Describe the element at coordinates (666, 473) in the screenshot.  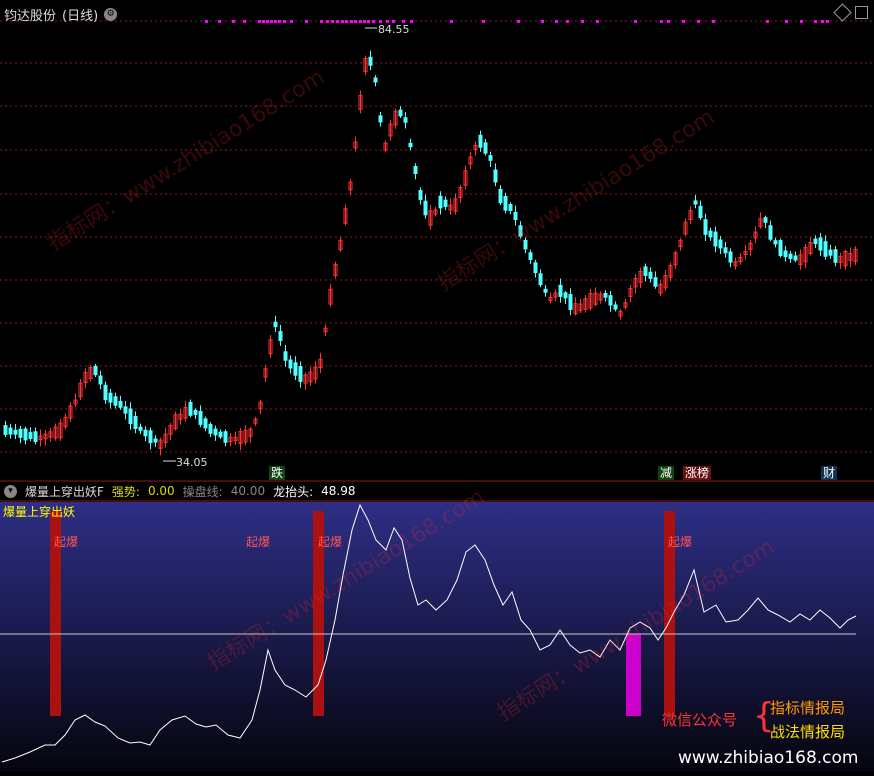
I see `event-badge-reduce: 减` at that location.